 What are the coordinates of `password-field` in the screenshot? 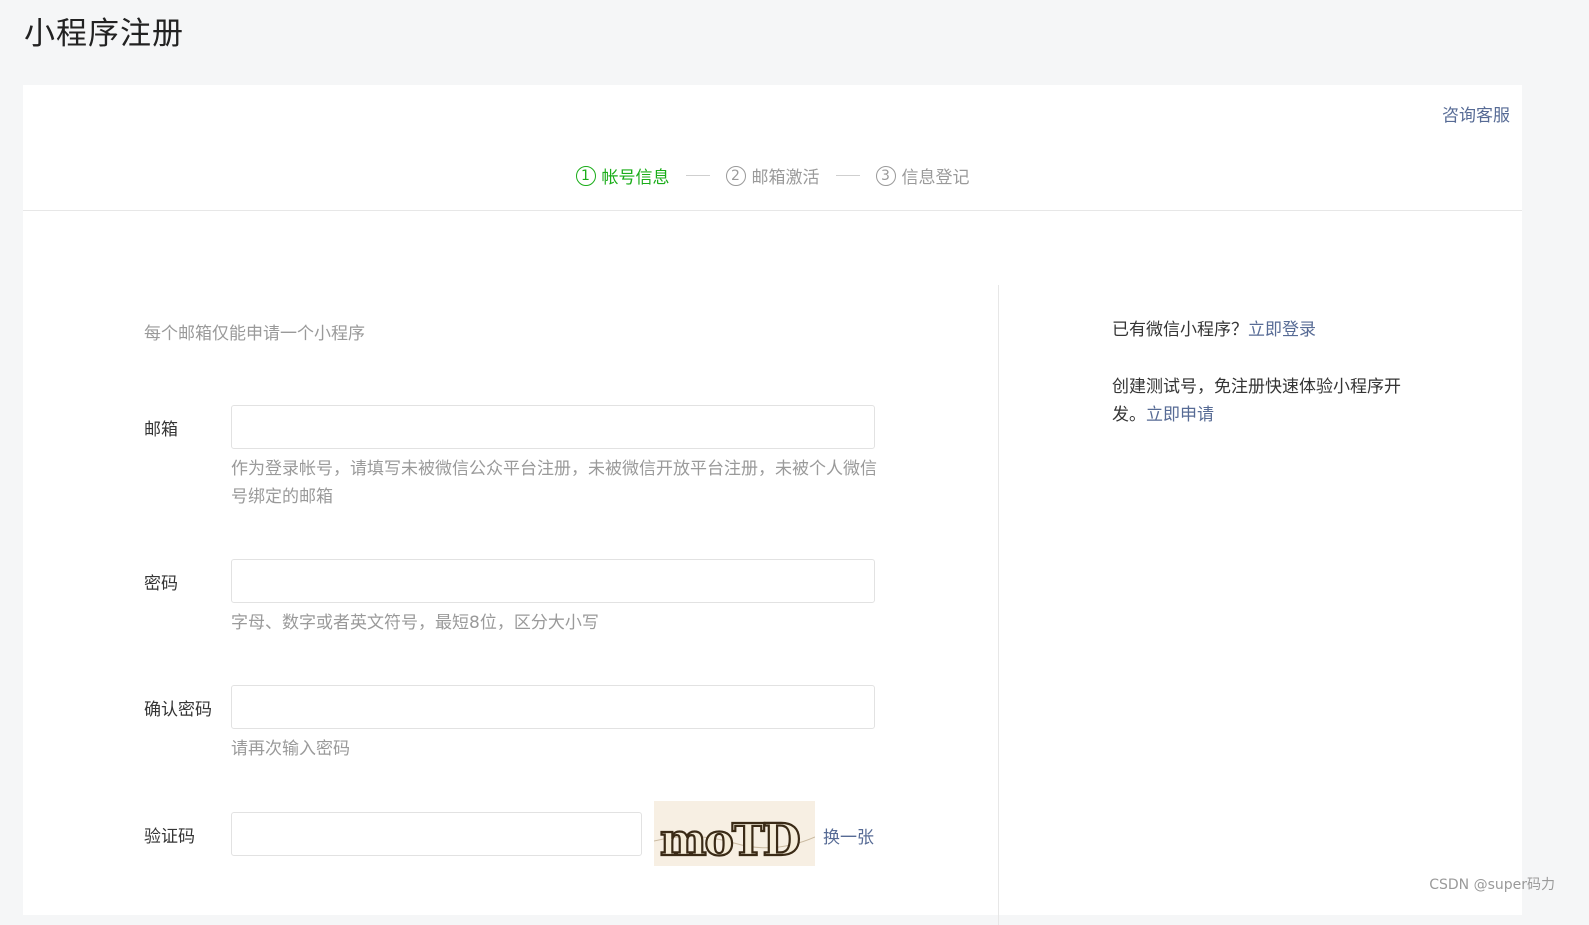 It's located at (553, 581).